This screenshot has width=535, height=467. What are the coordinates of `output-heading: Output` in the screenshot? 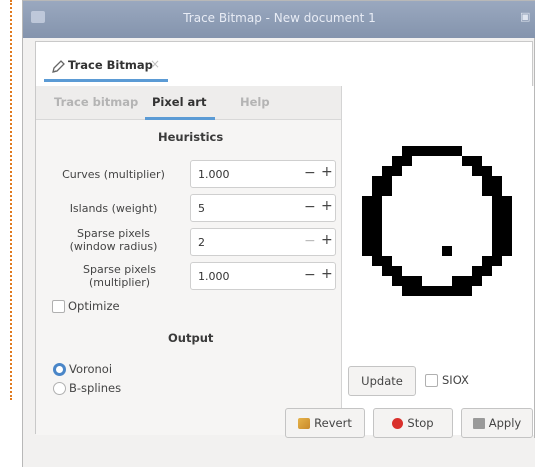 It's located at (191, 338).